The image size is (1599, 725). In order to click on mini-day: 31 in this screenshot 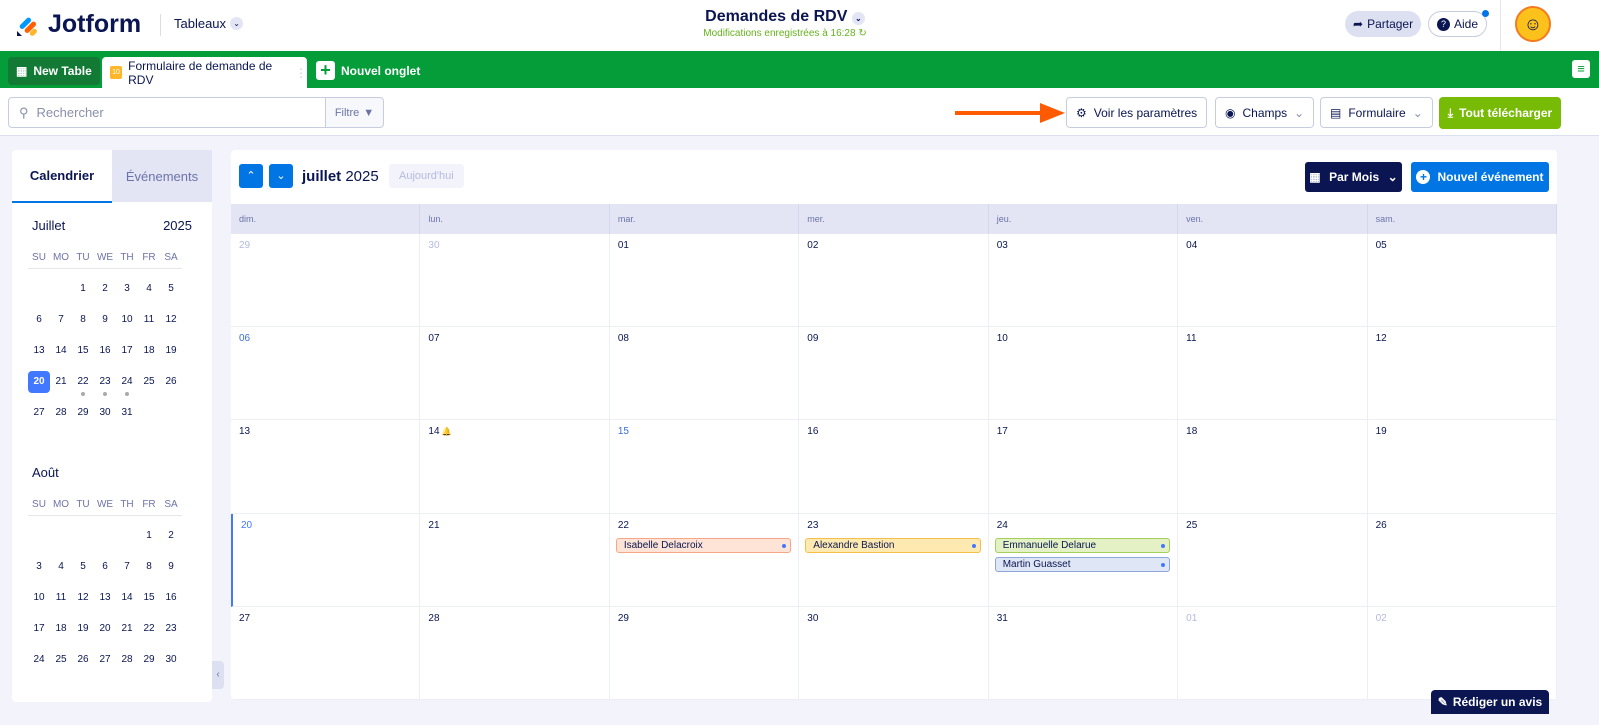, I will do `click(127, 413)`.